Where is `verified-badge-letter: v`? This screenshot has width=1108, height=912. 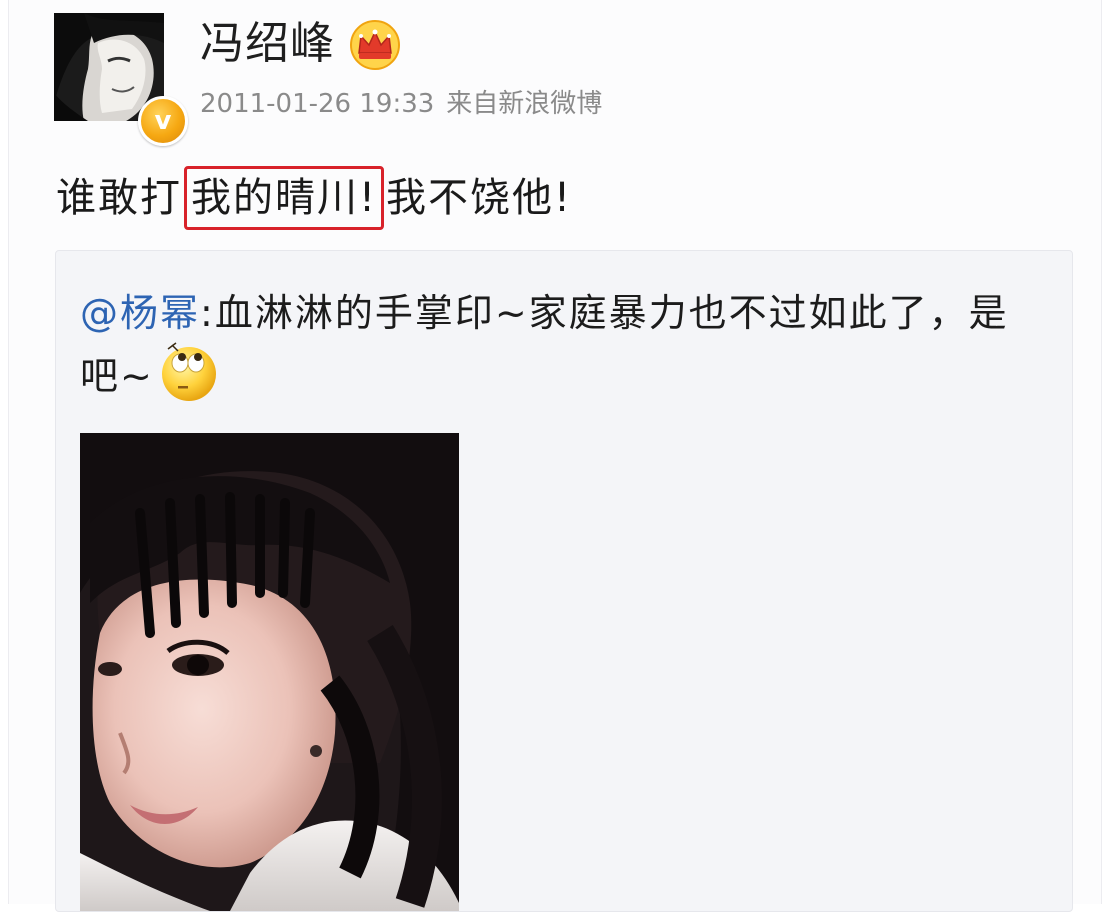 verified-badge-letter: v is located at coordinates (163, 121).